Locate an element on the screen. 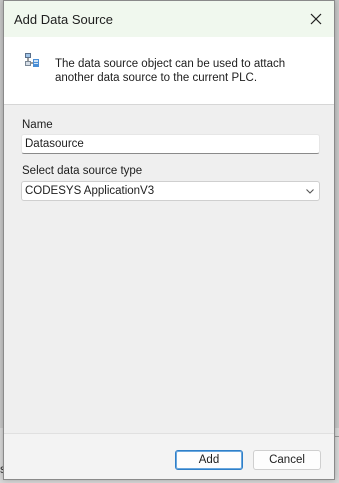  add-button: Add is located at coordinates (209, 460).